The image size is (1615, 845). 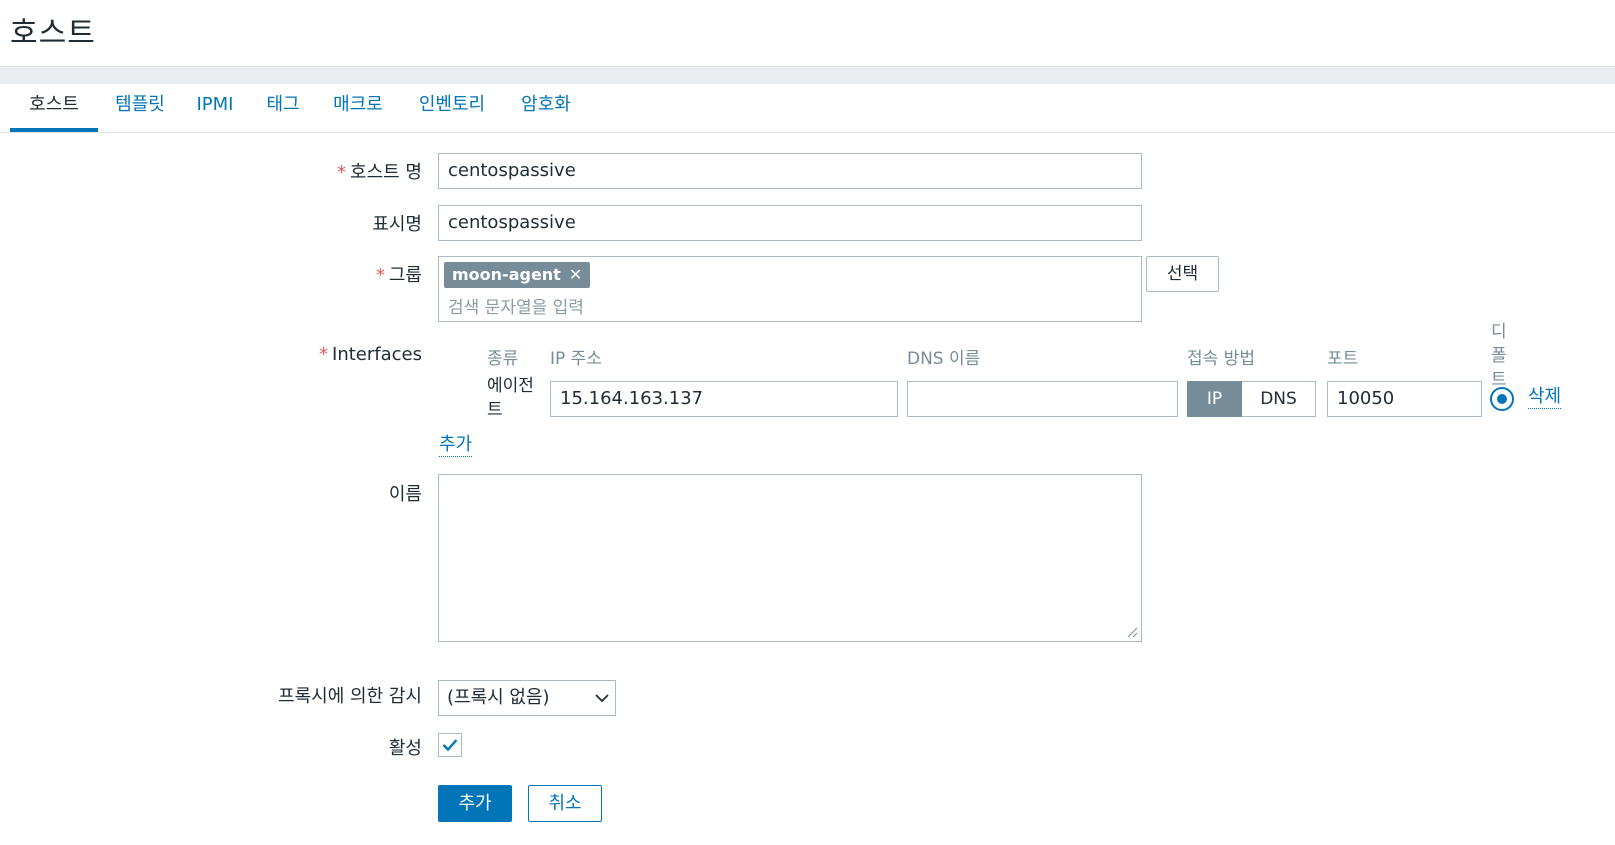 What do you see at coordinates (283, 112) in the screenshot?
I see `tab-tags: 태그` at bounding box center [283, 112].